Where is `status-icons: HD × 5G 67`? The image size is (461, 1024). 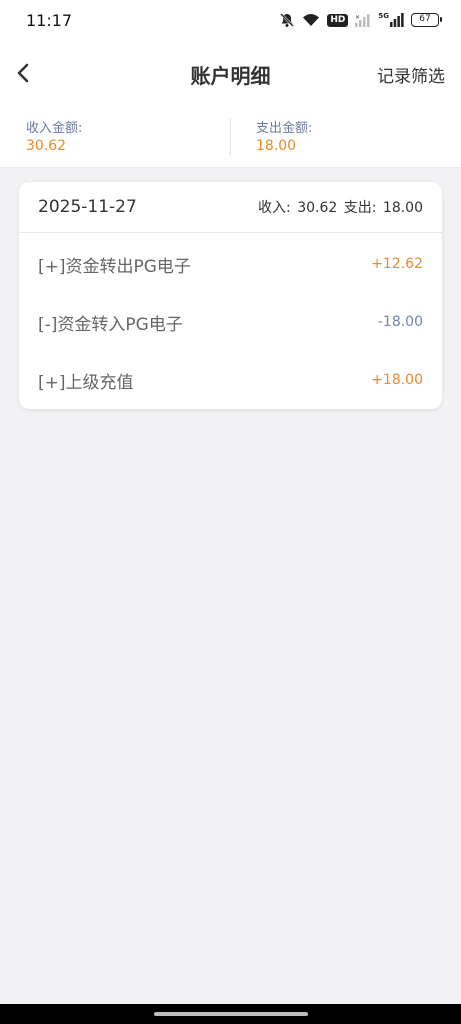 status-icons: HD × 5G 67 is located at coordinates (360, 20).